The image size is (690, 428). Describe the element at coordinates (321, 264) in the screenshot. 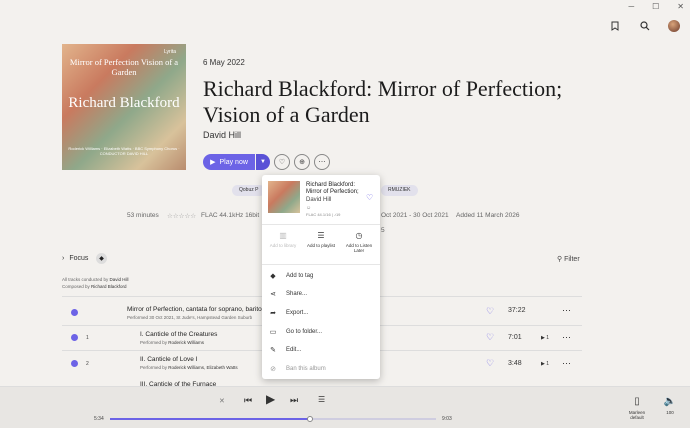

I see `divider` at that location.